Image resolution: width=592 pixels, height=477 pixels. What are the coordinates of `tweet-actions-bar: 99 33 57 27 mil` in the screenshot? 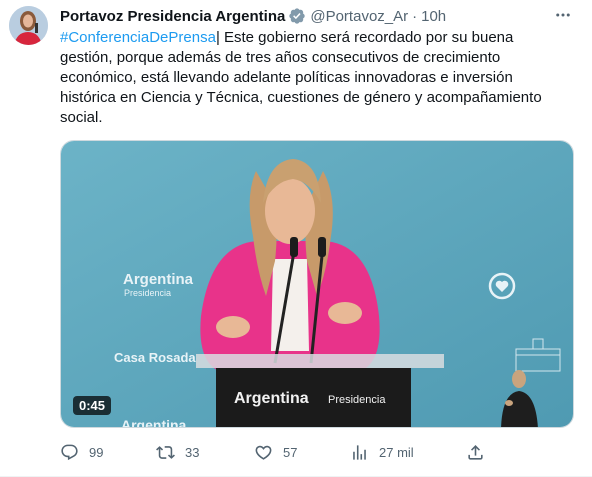 It's located at (275, 452).